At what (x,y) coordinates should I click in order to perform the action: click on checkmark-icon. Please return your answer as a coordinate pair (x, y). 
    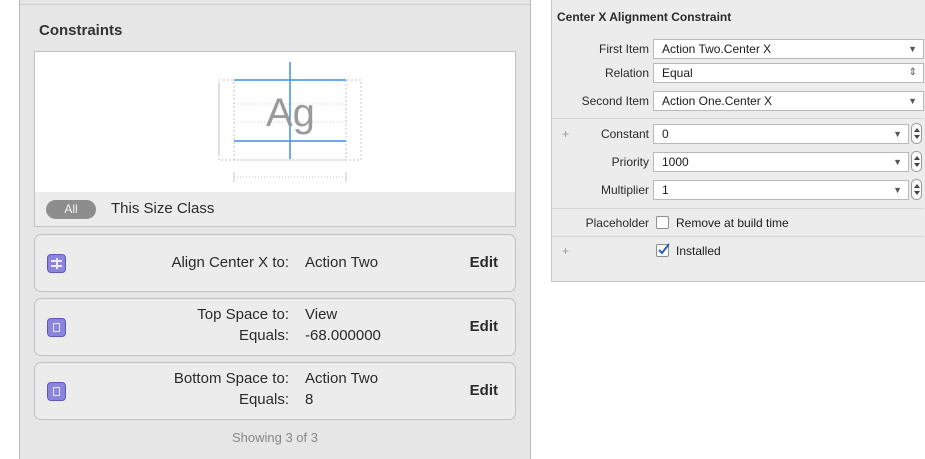
    Looking at the image, I should click on (664, 249).